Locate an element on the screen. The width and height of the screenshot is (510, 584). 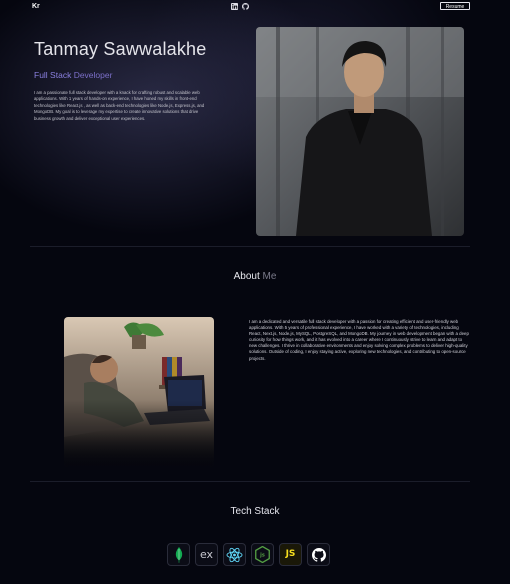
nodejs-icon: js is located at coordinates (262, 554).